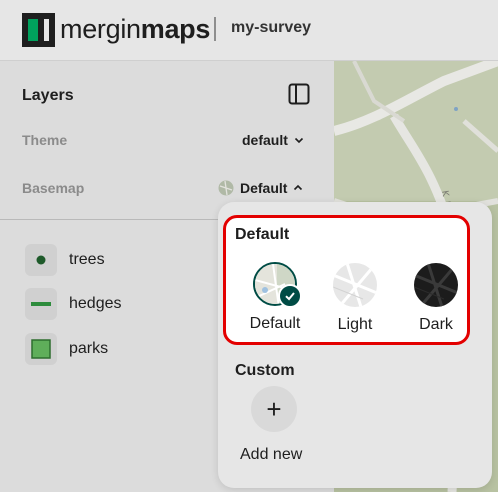 The width and height of the screenshot is (498, 492). Describe the element at coordinates (48, 95) in the screenshot. I see `panel-title: Layers` at that location.